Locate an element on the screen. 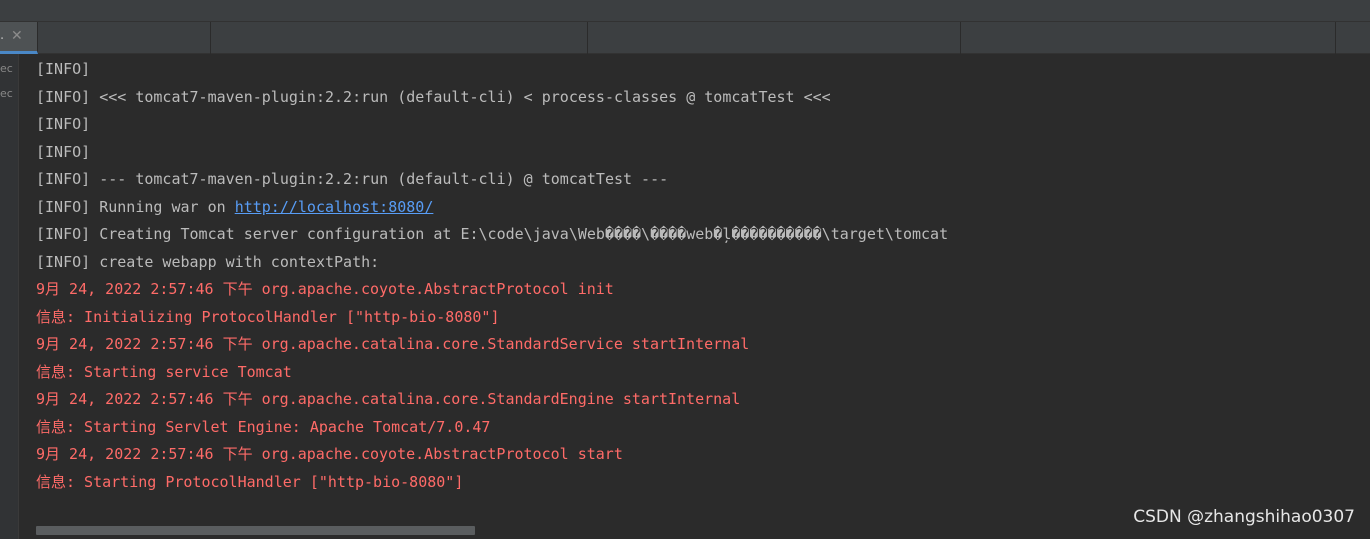 Image resolution: width=1370 pixels, height=539 pixels. horizontal-scrollbar-thumb is located at coordinates (255, 530).